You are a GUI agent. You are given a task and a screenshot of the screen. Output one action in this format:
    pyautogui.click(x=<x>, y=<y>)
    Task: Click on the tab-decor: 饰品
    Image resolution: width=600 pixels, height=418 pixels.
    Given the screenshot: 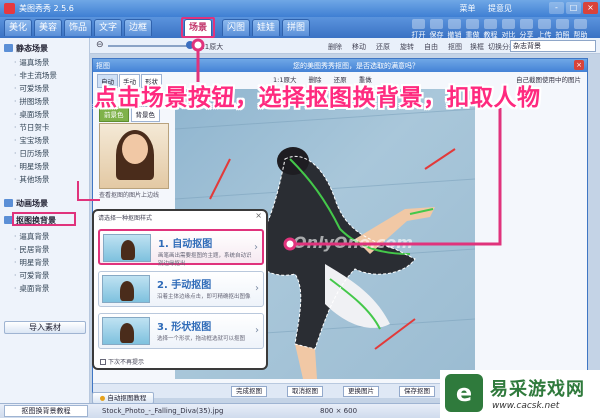 What is the action you would take?
    pyautogui.click(x=78, y=27)
    